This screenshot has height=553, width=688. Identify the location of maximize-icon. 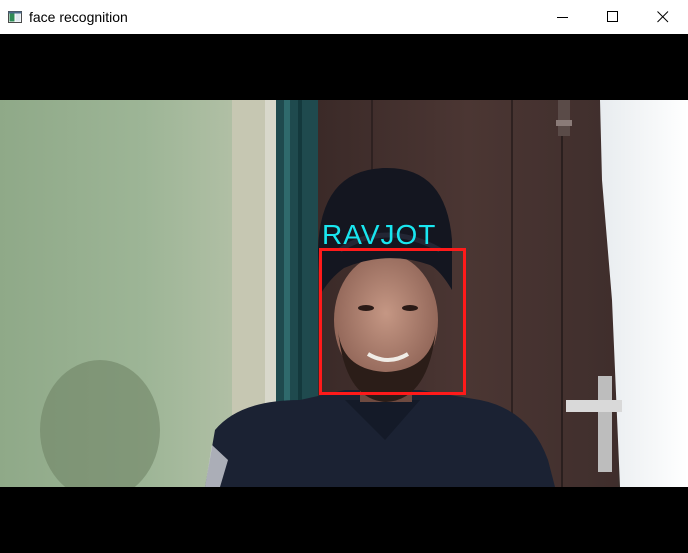
(612, 16).